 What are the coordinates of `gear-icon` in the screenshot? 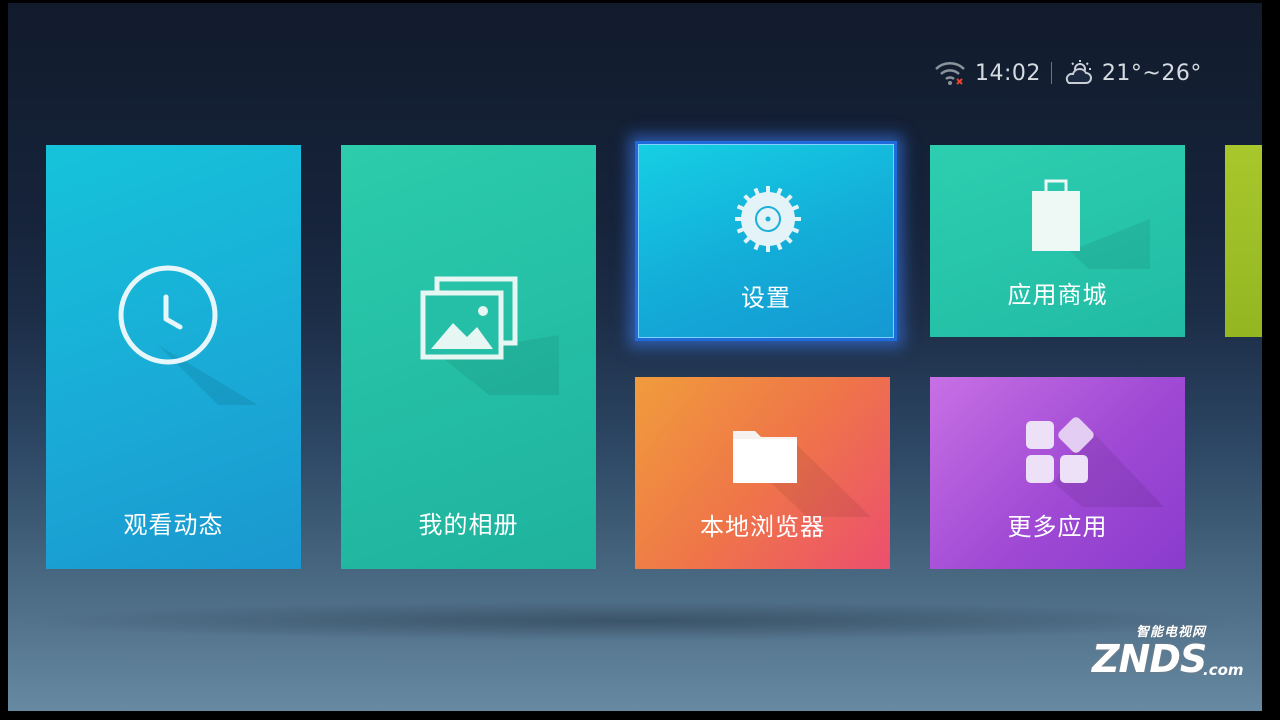 It's located at (768, 219).